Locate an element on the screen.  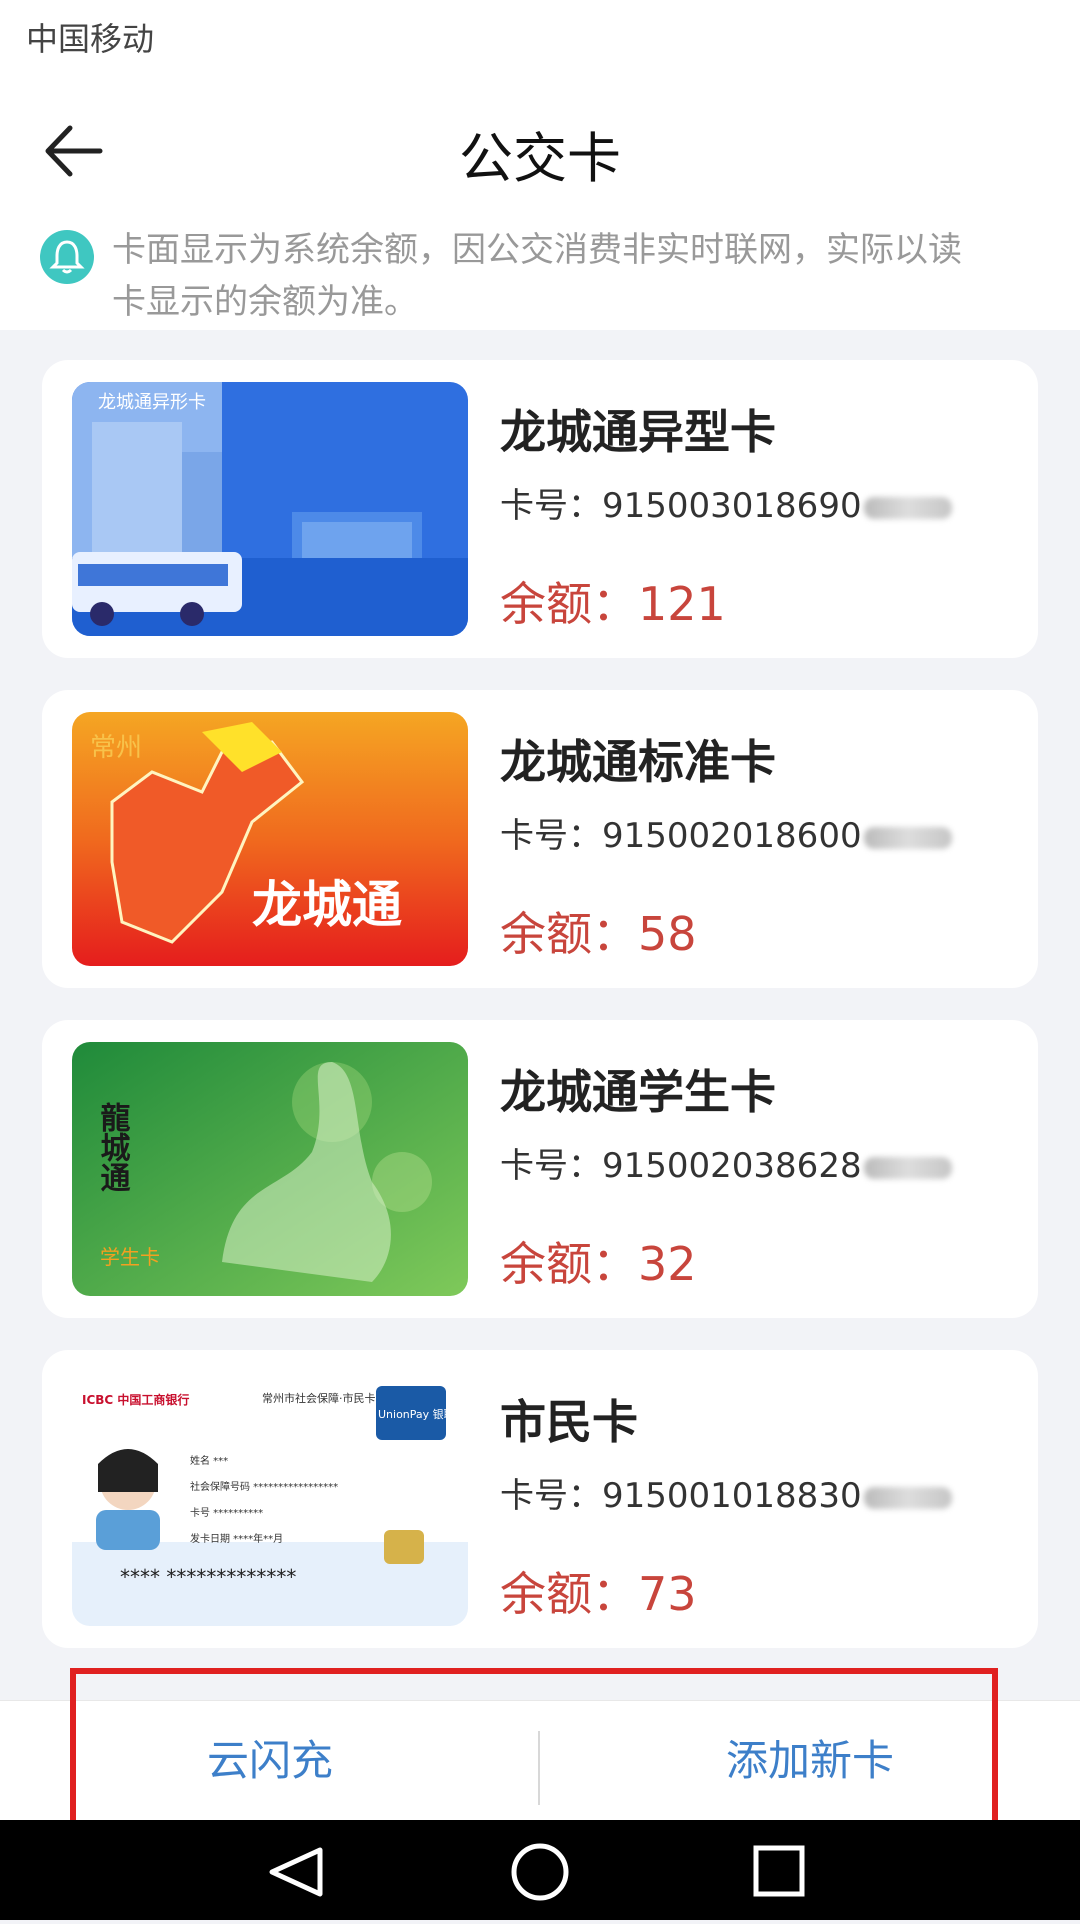
card-item-standard: 常州 龙城通 龙城通标准卡 卡号：915002018600 余额：58 is located at coordinates (540, 839).